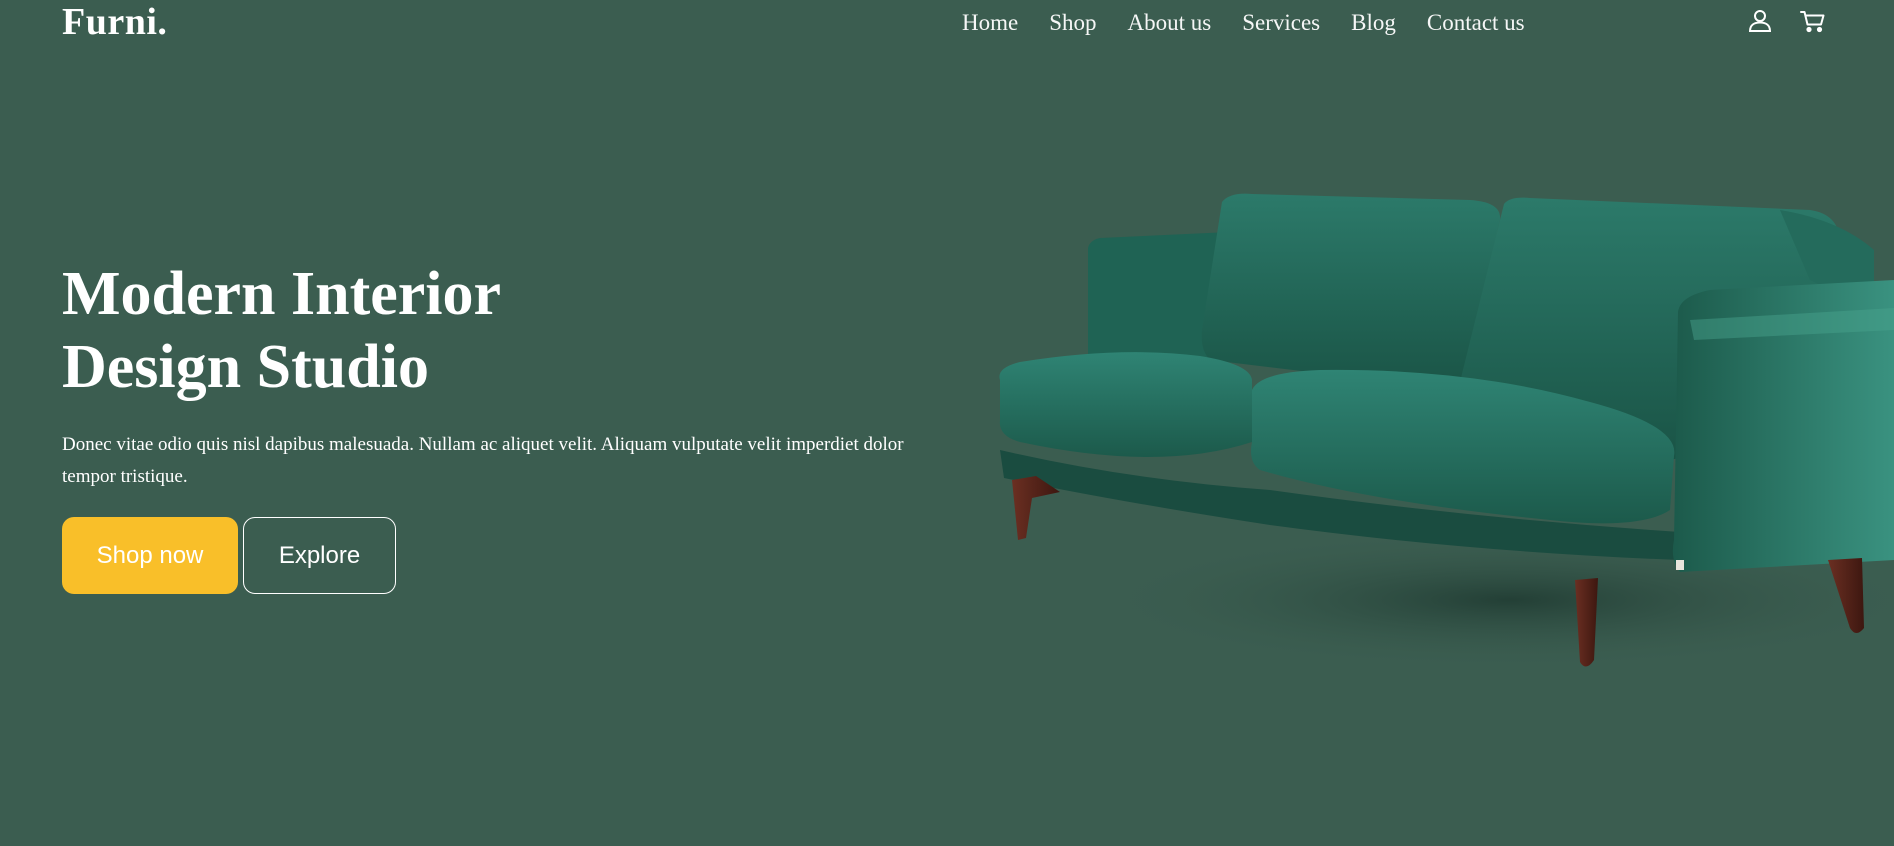 The image size is (1894, 846). What do you see at coordinates (1072, 23) in the screenshot?
I see `nav-item-shop: Shop` at bounding box center [1072, 23].